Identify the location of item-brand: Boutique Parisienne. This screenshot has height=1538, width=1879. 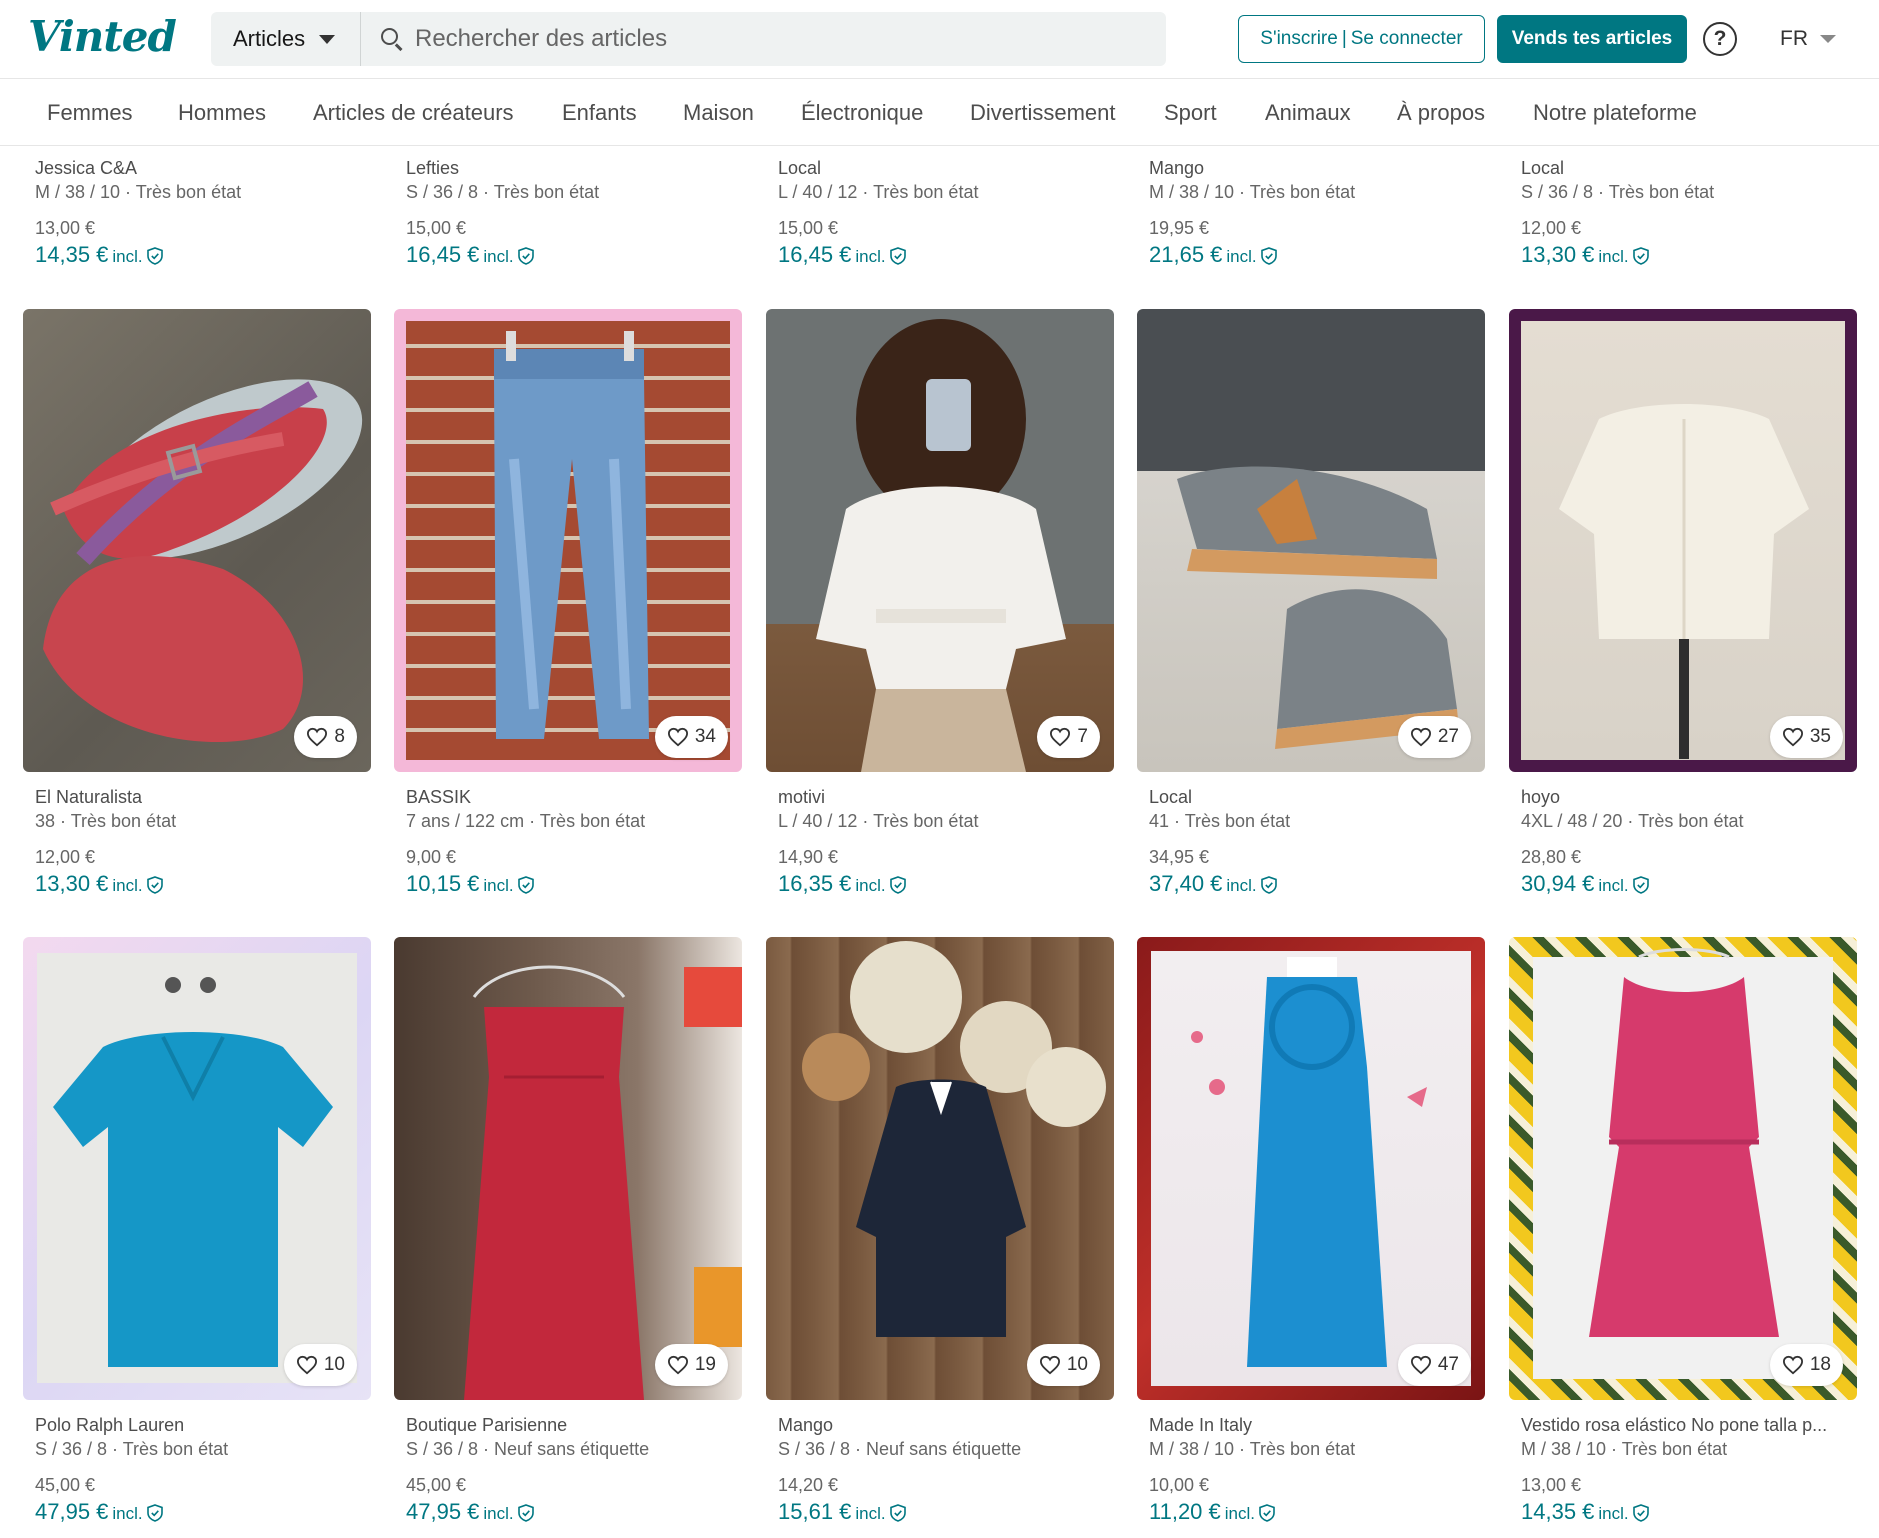
(487, 1425).